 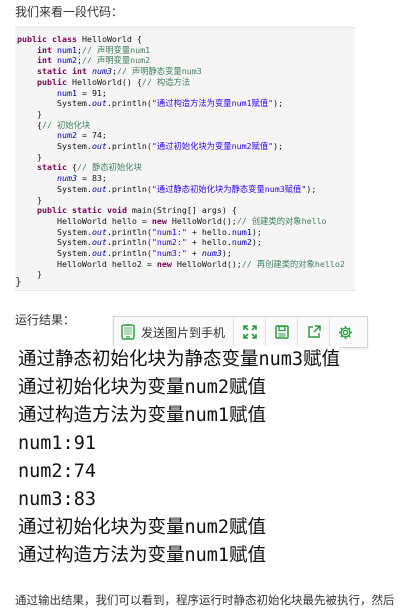 I want to click on settings-button, so click(x=345, y=332).